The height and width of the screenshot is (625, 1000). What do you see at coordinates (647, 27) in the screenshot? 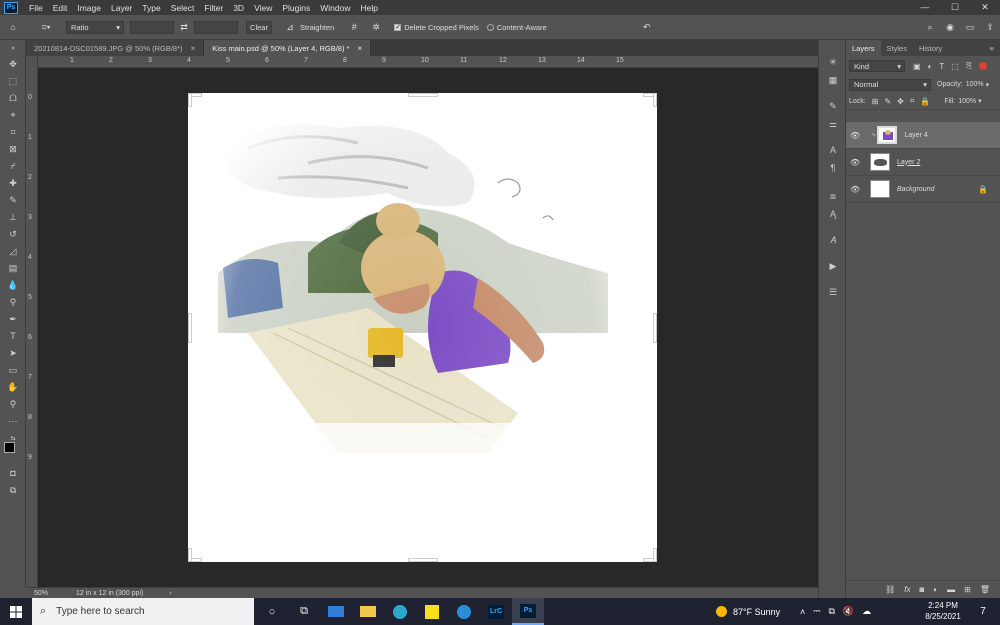
I see `undo-reset-icon: ↶` at bounding box center [647, 27].